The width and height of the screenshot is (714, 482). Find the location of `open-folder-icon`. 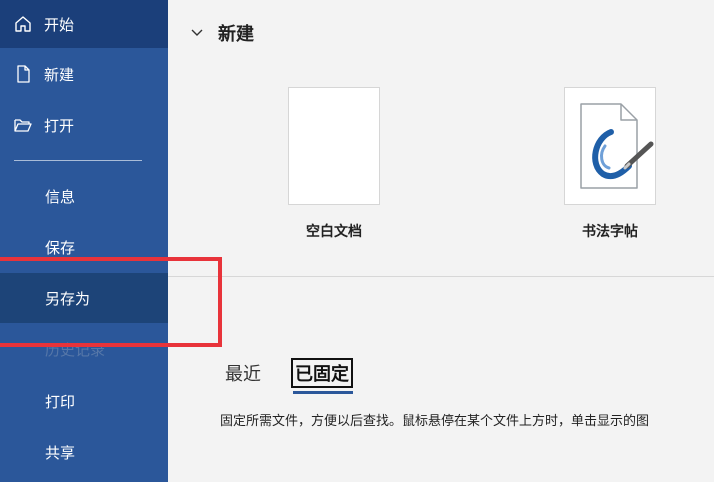

open-folder-icon is located at coordinates (23, 125).